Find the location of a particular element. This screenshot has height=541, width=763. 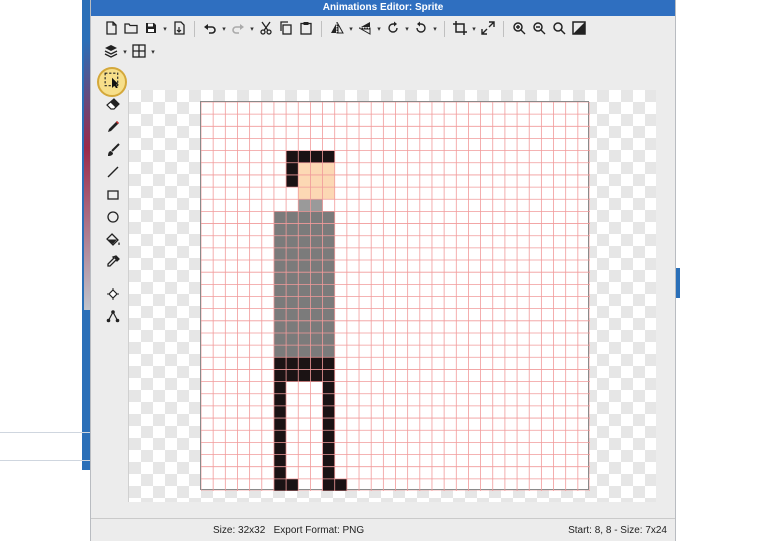

cut-button is located at coordinates (266, 29).